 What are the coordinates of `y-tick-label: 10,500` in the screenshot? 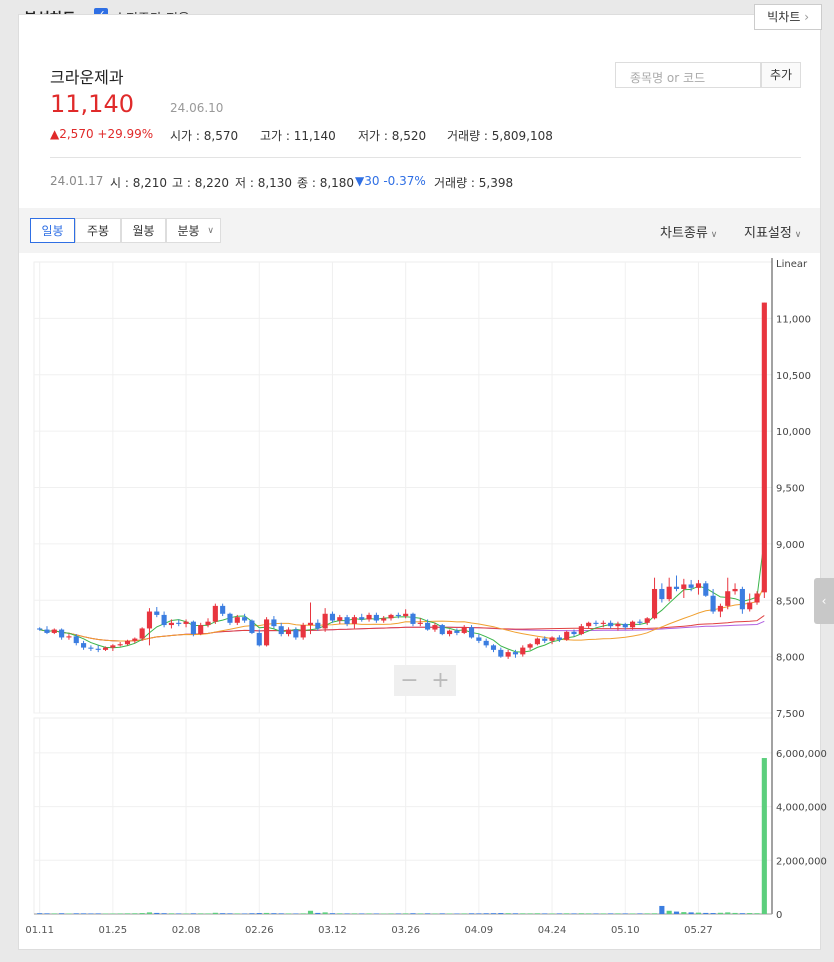 It's located at (793, 376).